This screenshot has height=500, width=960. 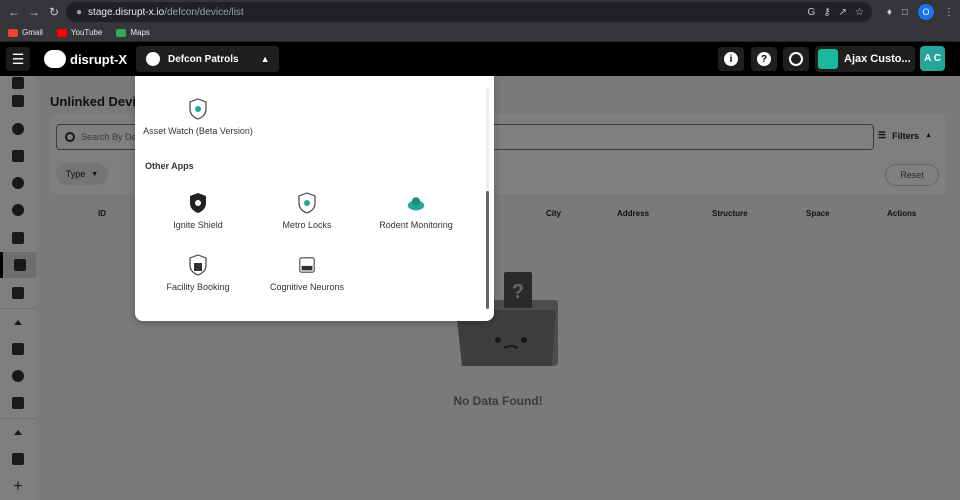 What do you see at coordinates (198, 265) in the screenshot?
I see `facility-booking-icon` at bounding box center [198, 265].